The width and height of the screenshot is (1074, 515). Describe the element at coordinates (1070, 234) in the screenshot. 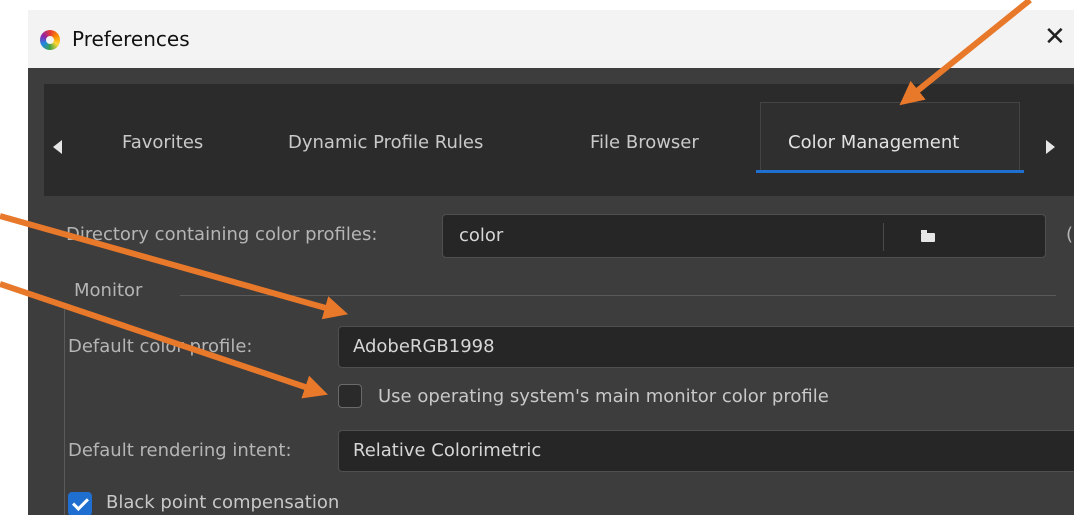

I see `restart-note: (restart r` at that location.